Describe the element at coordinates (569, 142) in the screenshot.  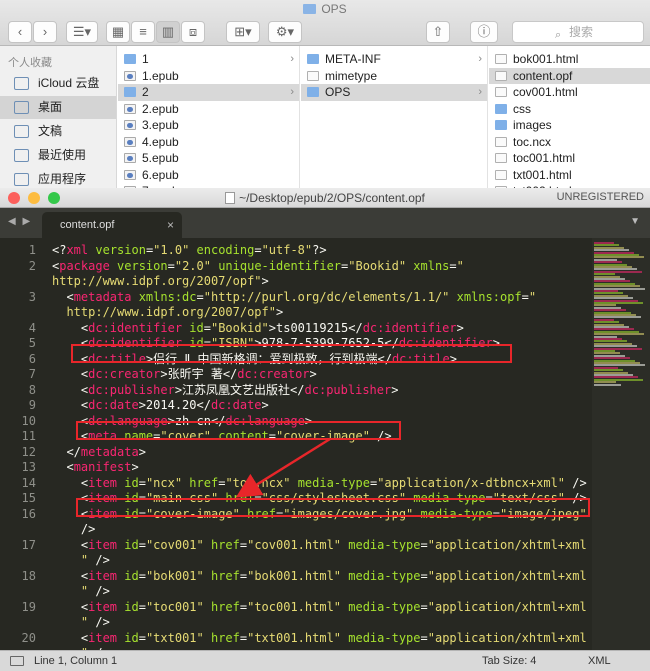
I see `file-row: toc.ncx` at that location.